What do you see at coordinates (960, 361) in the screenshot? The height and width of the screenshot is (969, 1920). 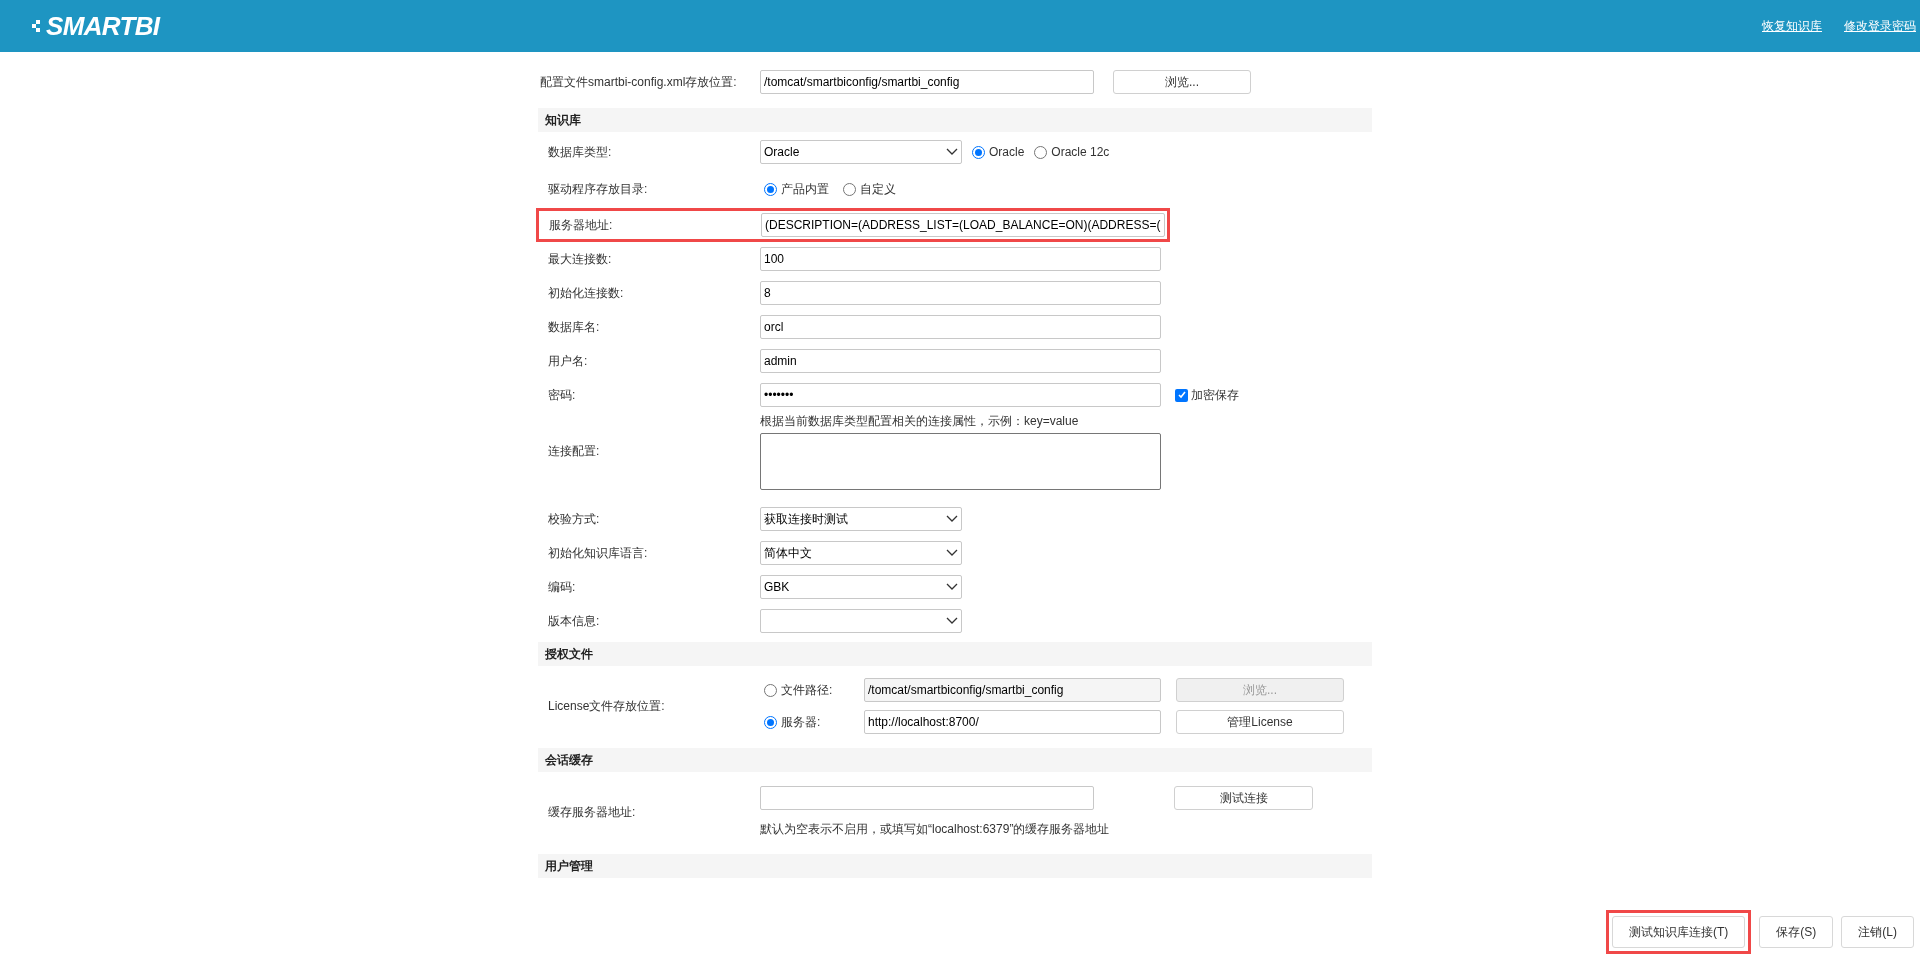 I see `input-field: admin` at bounding box center [960, 361].